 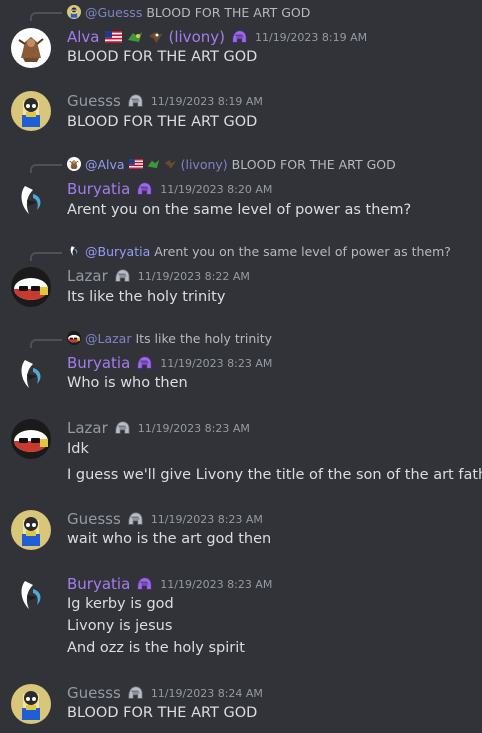 What do you see at coordinates (146, 297) in the screenshot?
I see `message-line: Its like the holy trinity` at bounding box center [146, 297].